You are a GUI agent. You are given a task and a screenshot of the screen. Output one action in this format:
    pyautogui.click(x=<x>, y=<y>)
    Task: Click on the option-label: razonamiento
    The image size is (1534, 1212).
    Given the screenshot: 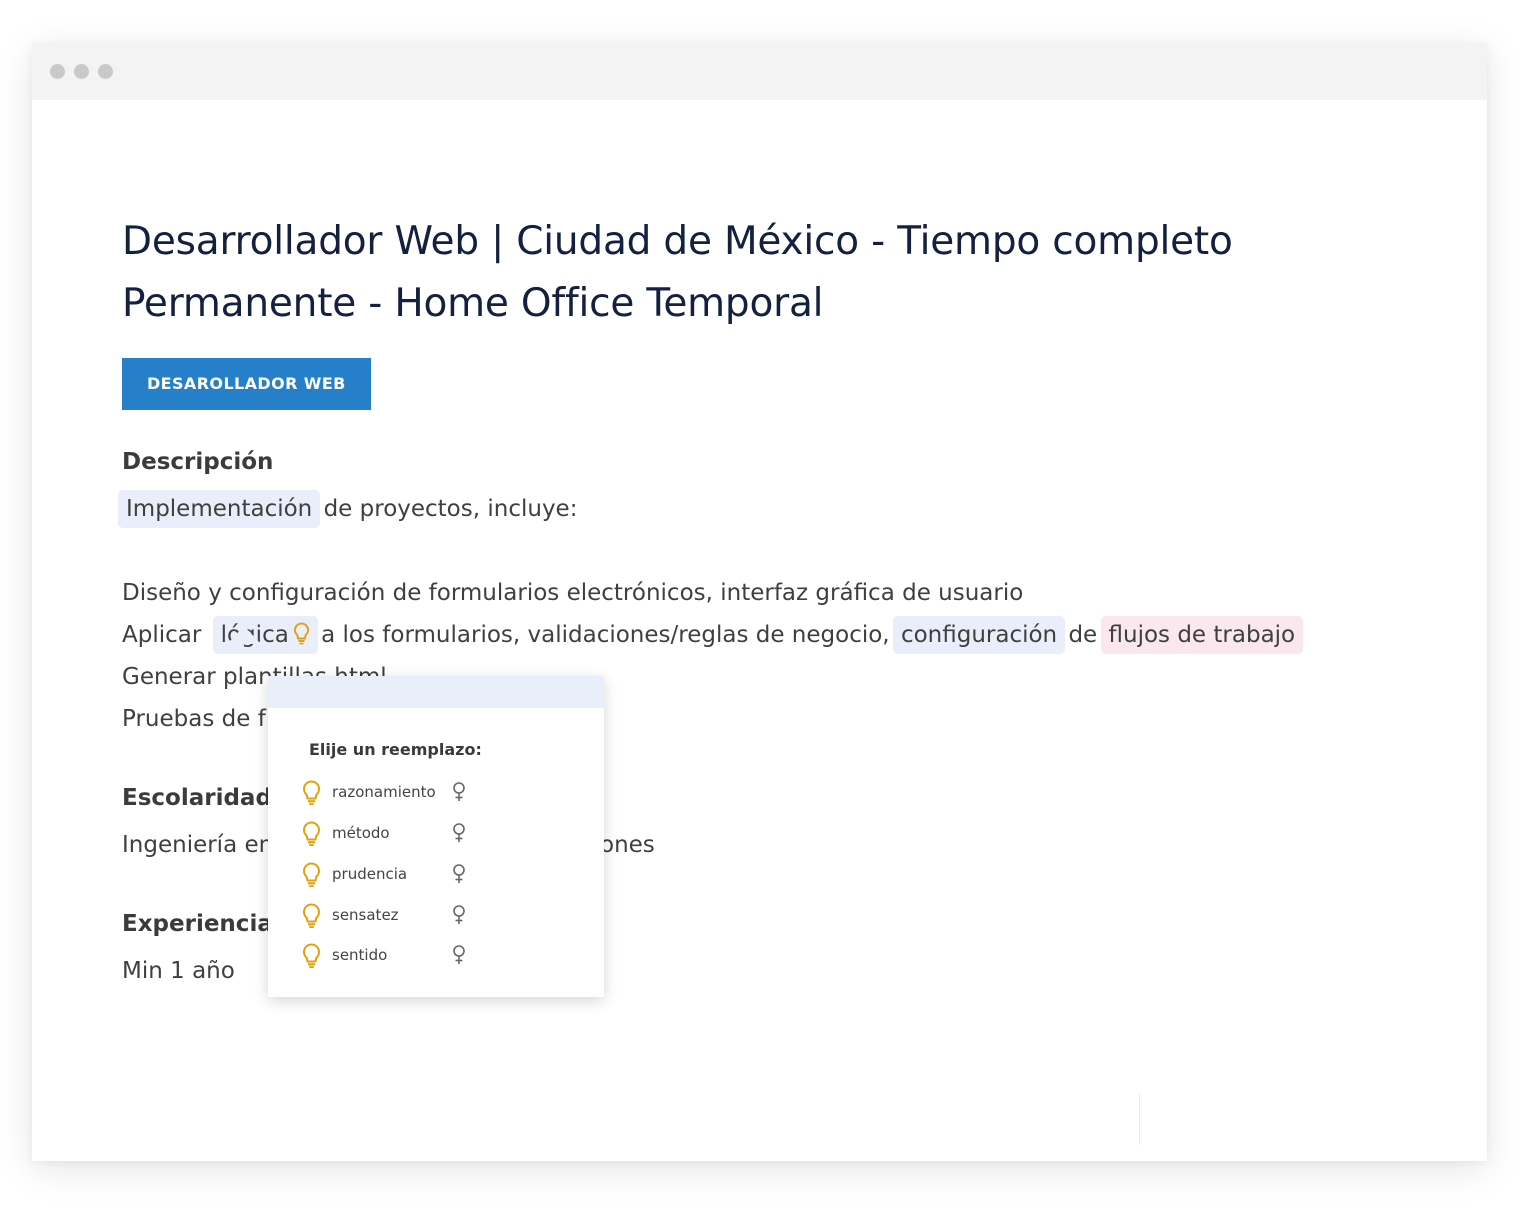 What is the action you would take?
    pyautogui.click(x=384, y=792)
    